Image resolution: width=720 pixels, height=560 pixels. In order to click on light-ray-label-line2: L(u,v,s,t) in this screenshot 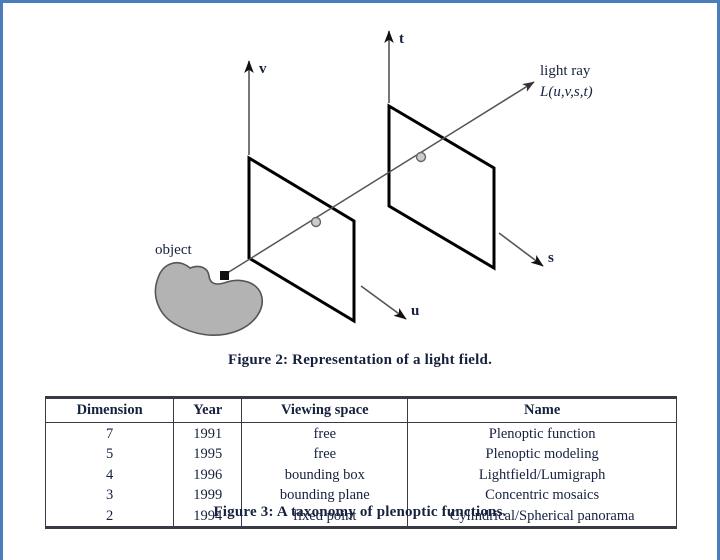, I will do `click(566, 92)`.